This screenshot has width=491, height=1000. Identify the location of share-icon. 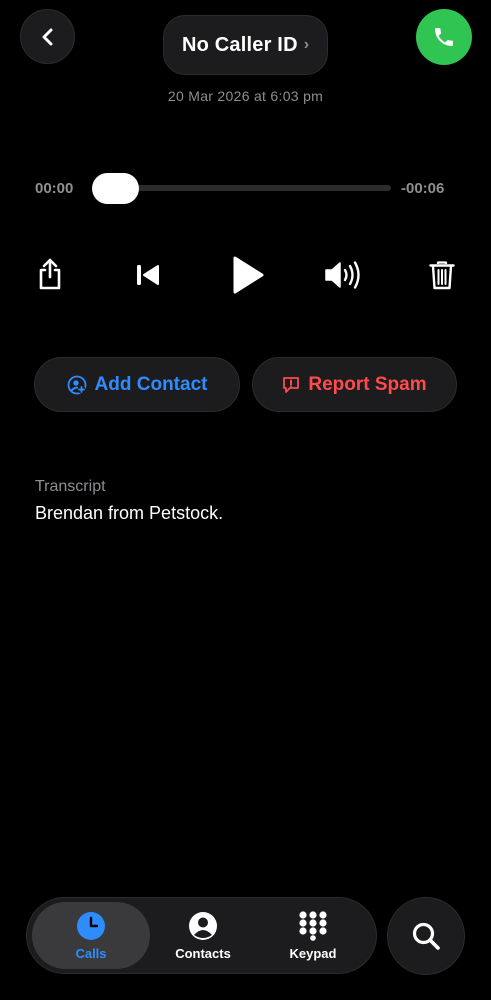
(50, 274).